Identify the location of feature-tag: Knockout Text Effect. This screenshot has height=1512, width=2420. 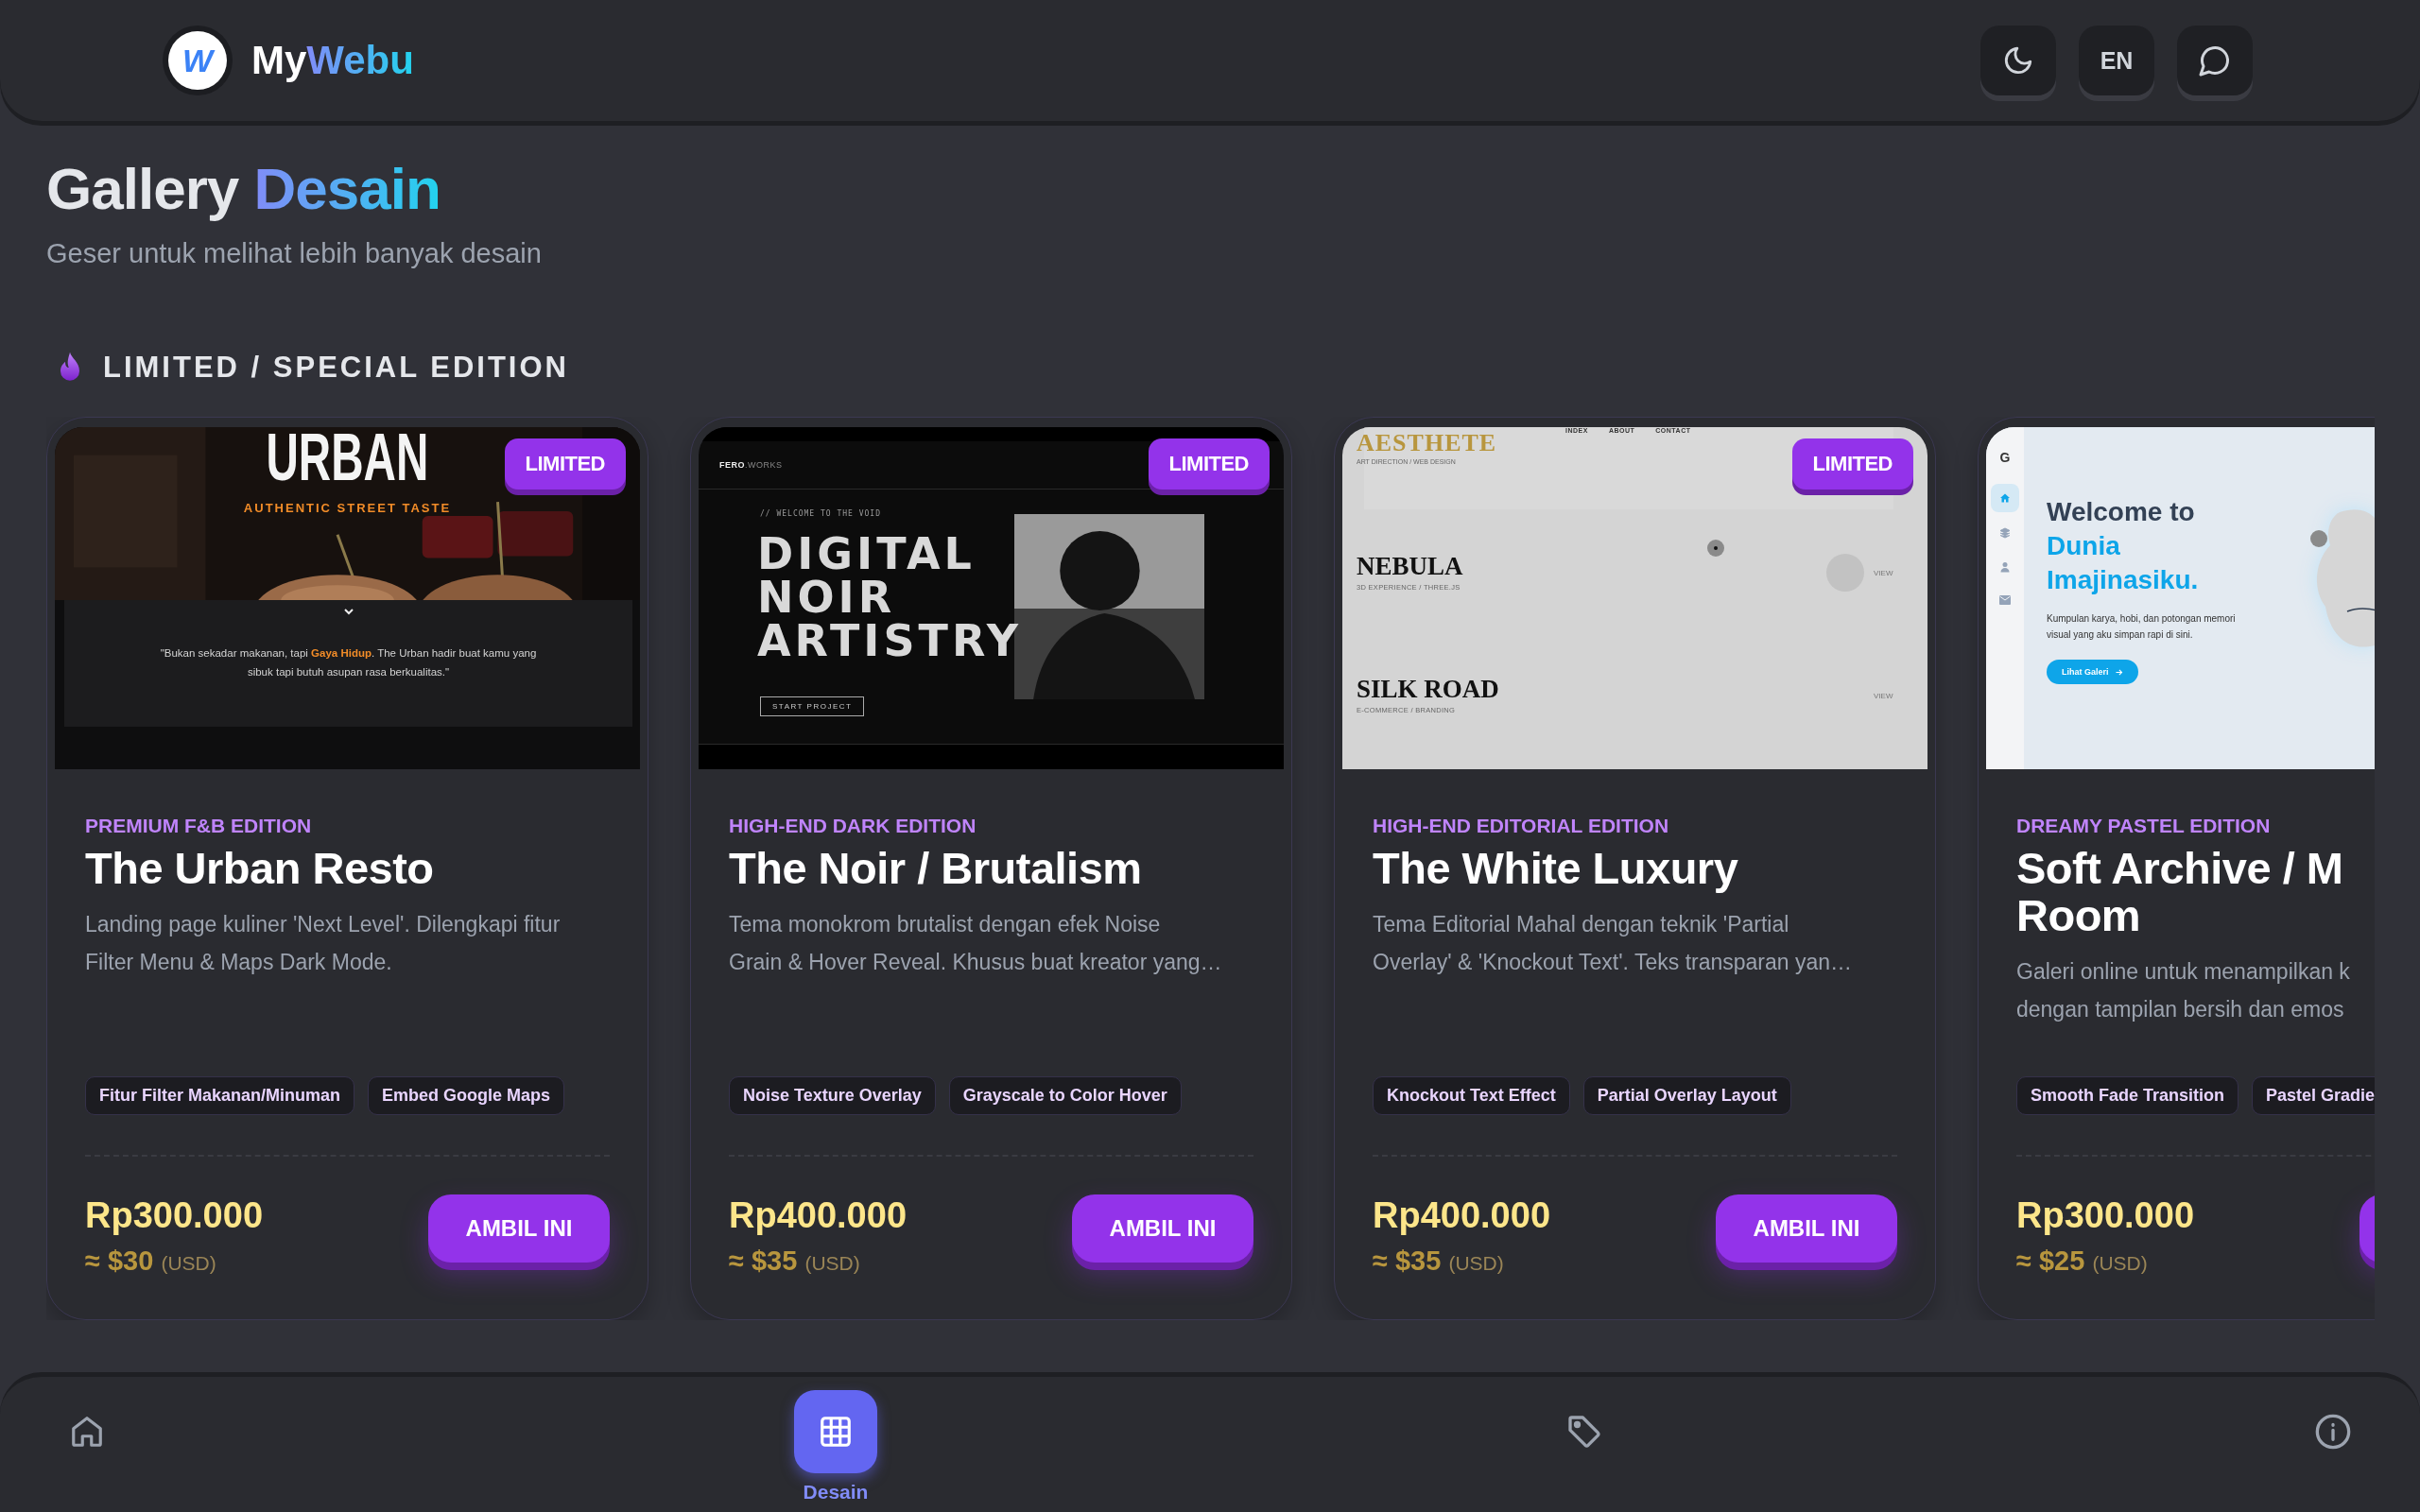
(1471, 1095).